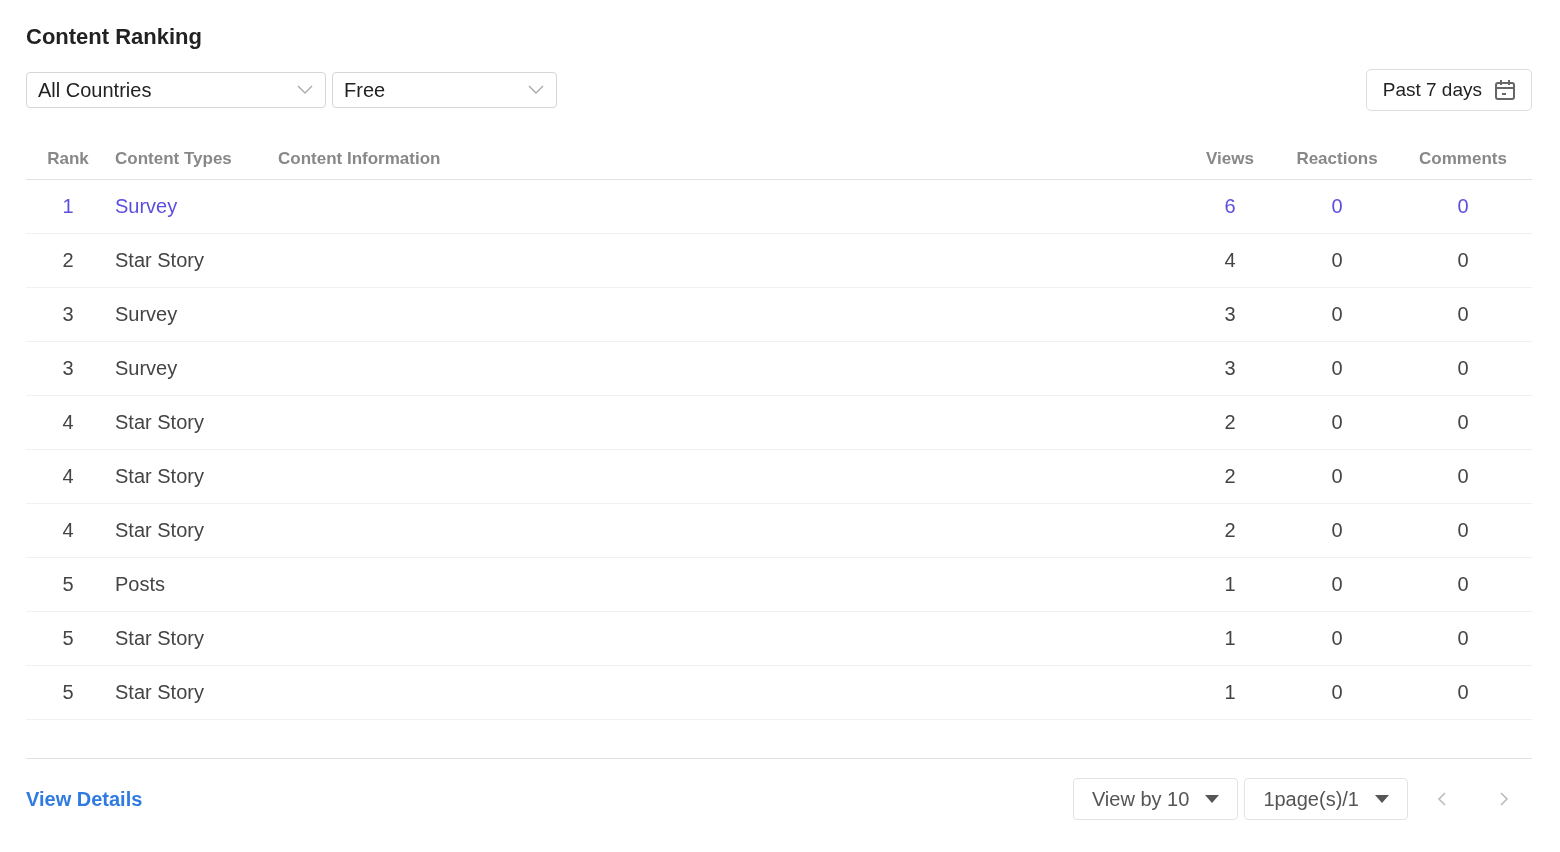 This screenshot has height=852, width=1560. Describe the element at coordinates (1326, 799) in the screenshot. I see `page-dropdown: 1page(s)/1` at that location.